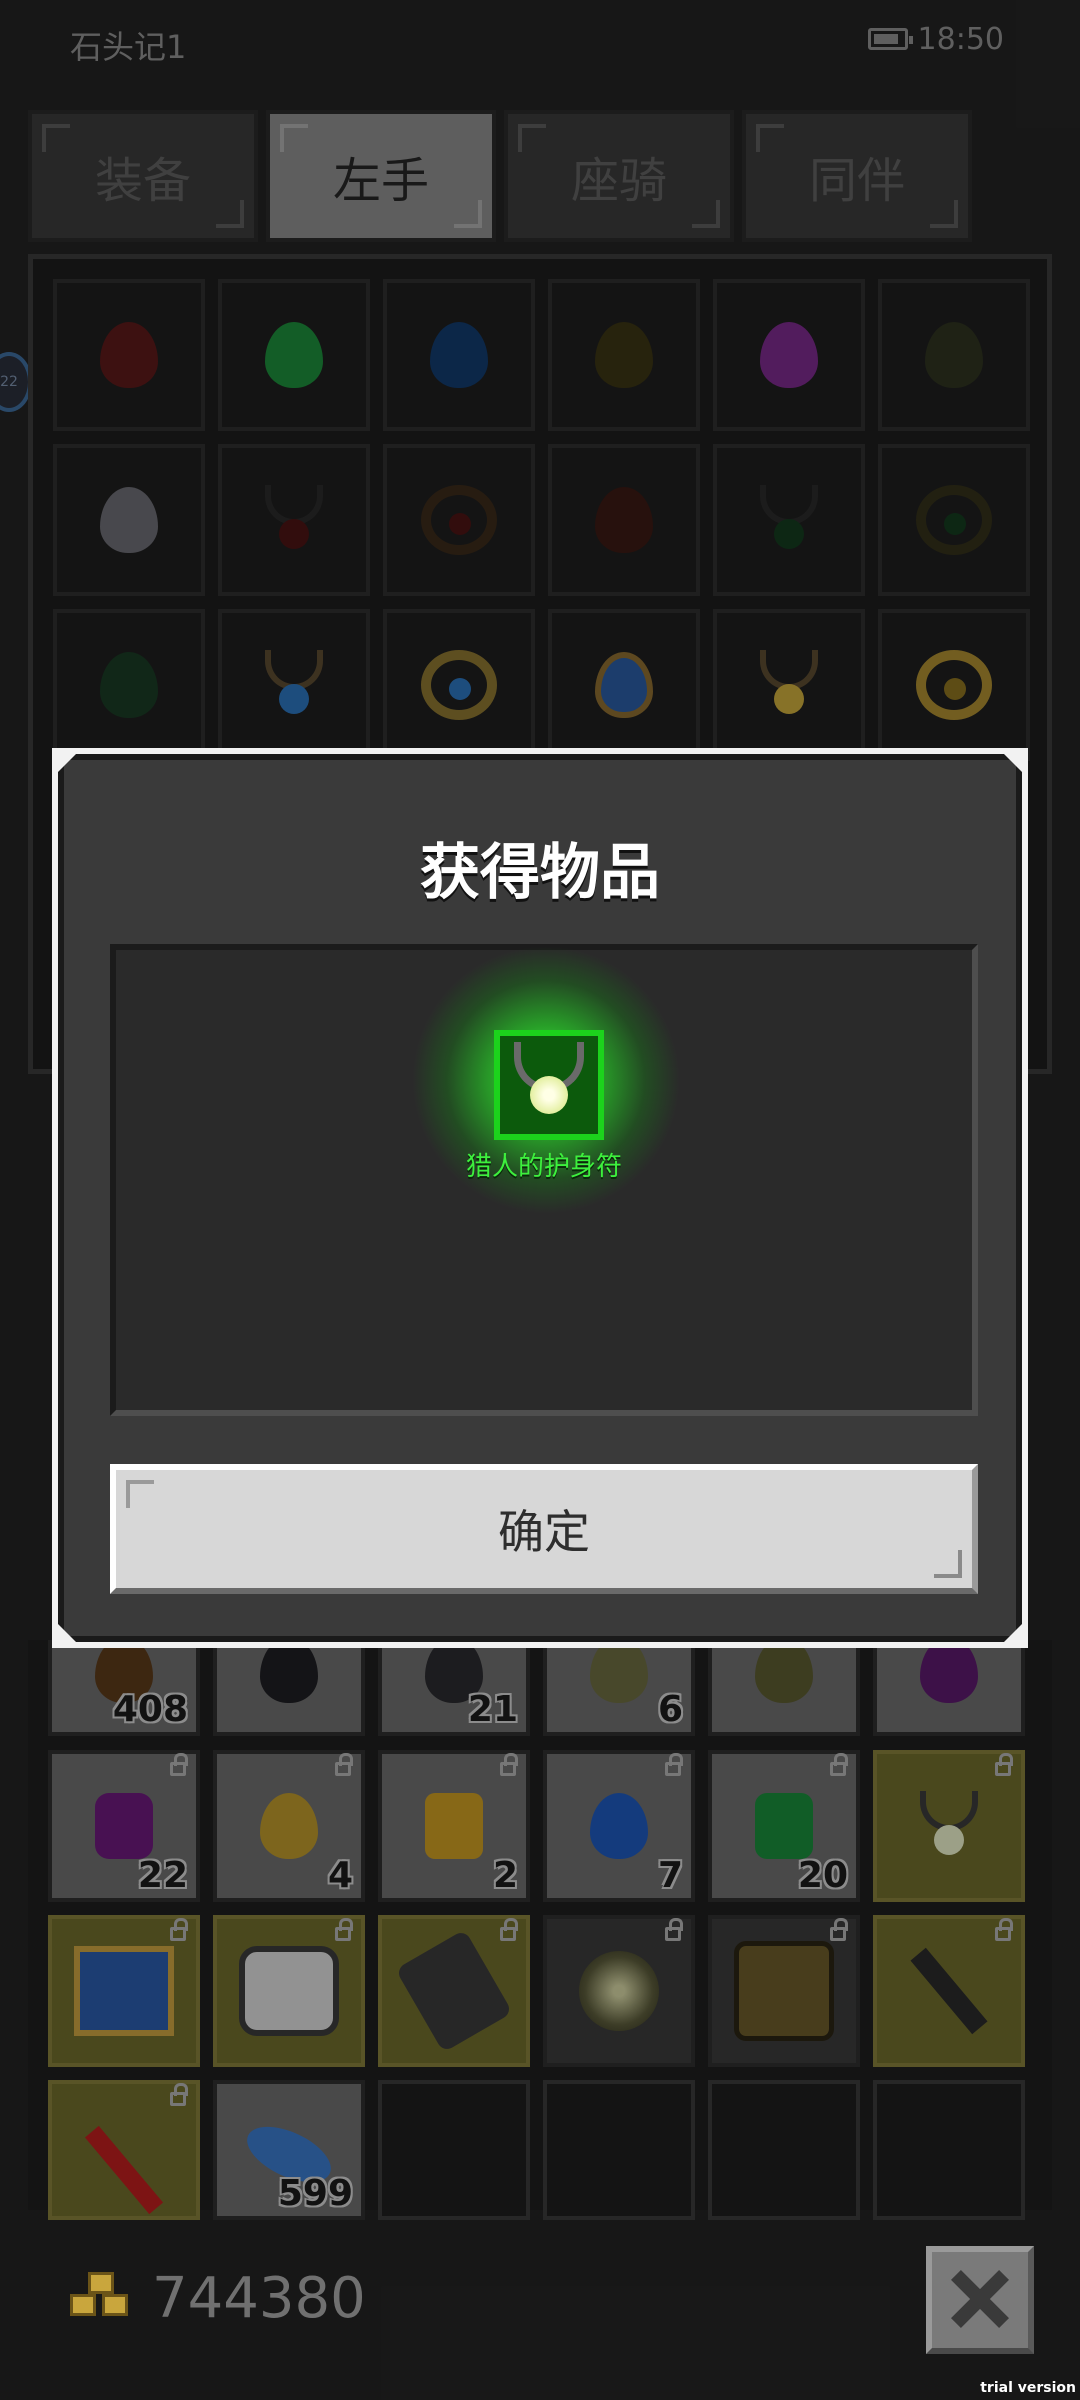 The image size is (1080, 2400). What do you see at coordinates (1028, 2388) in the screenshot?
I see `trial-watermark: trial version` at bounding box center [1028, 2388].